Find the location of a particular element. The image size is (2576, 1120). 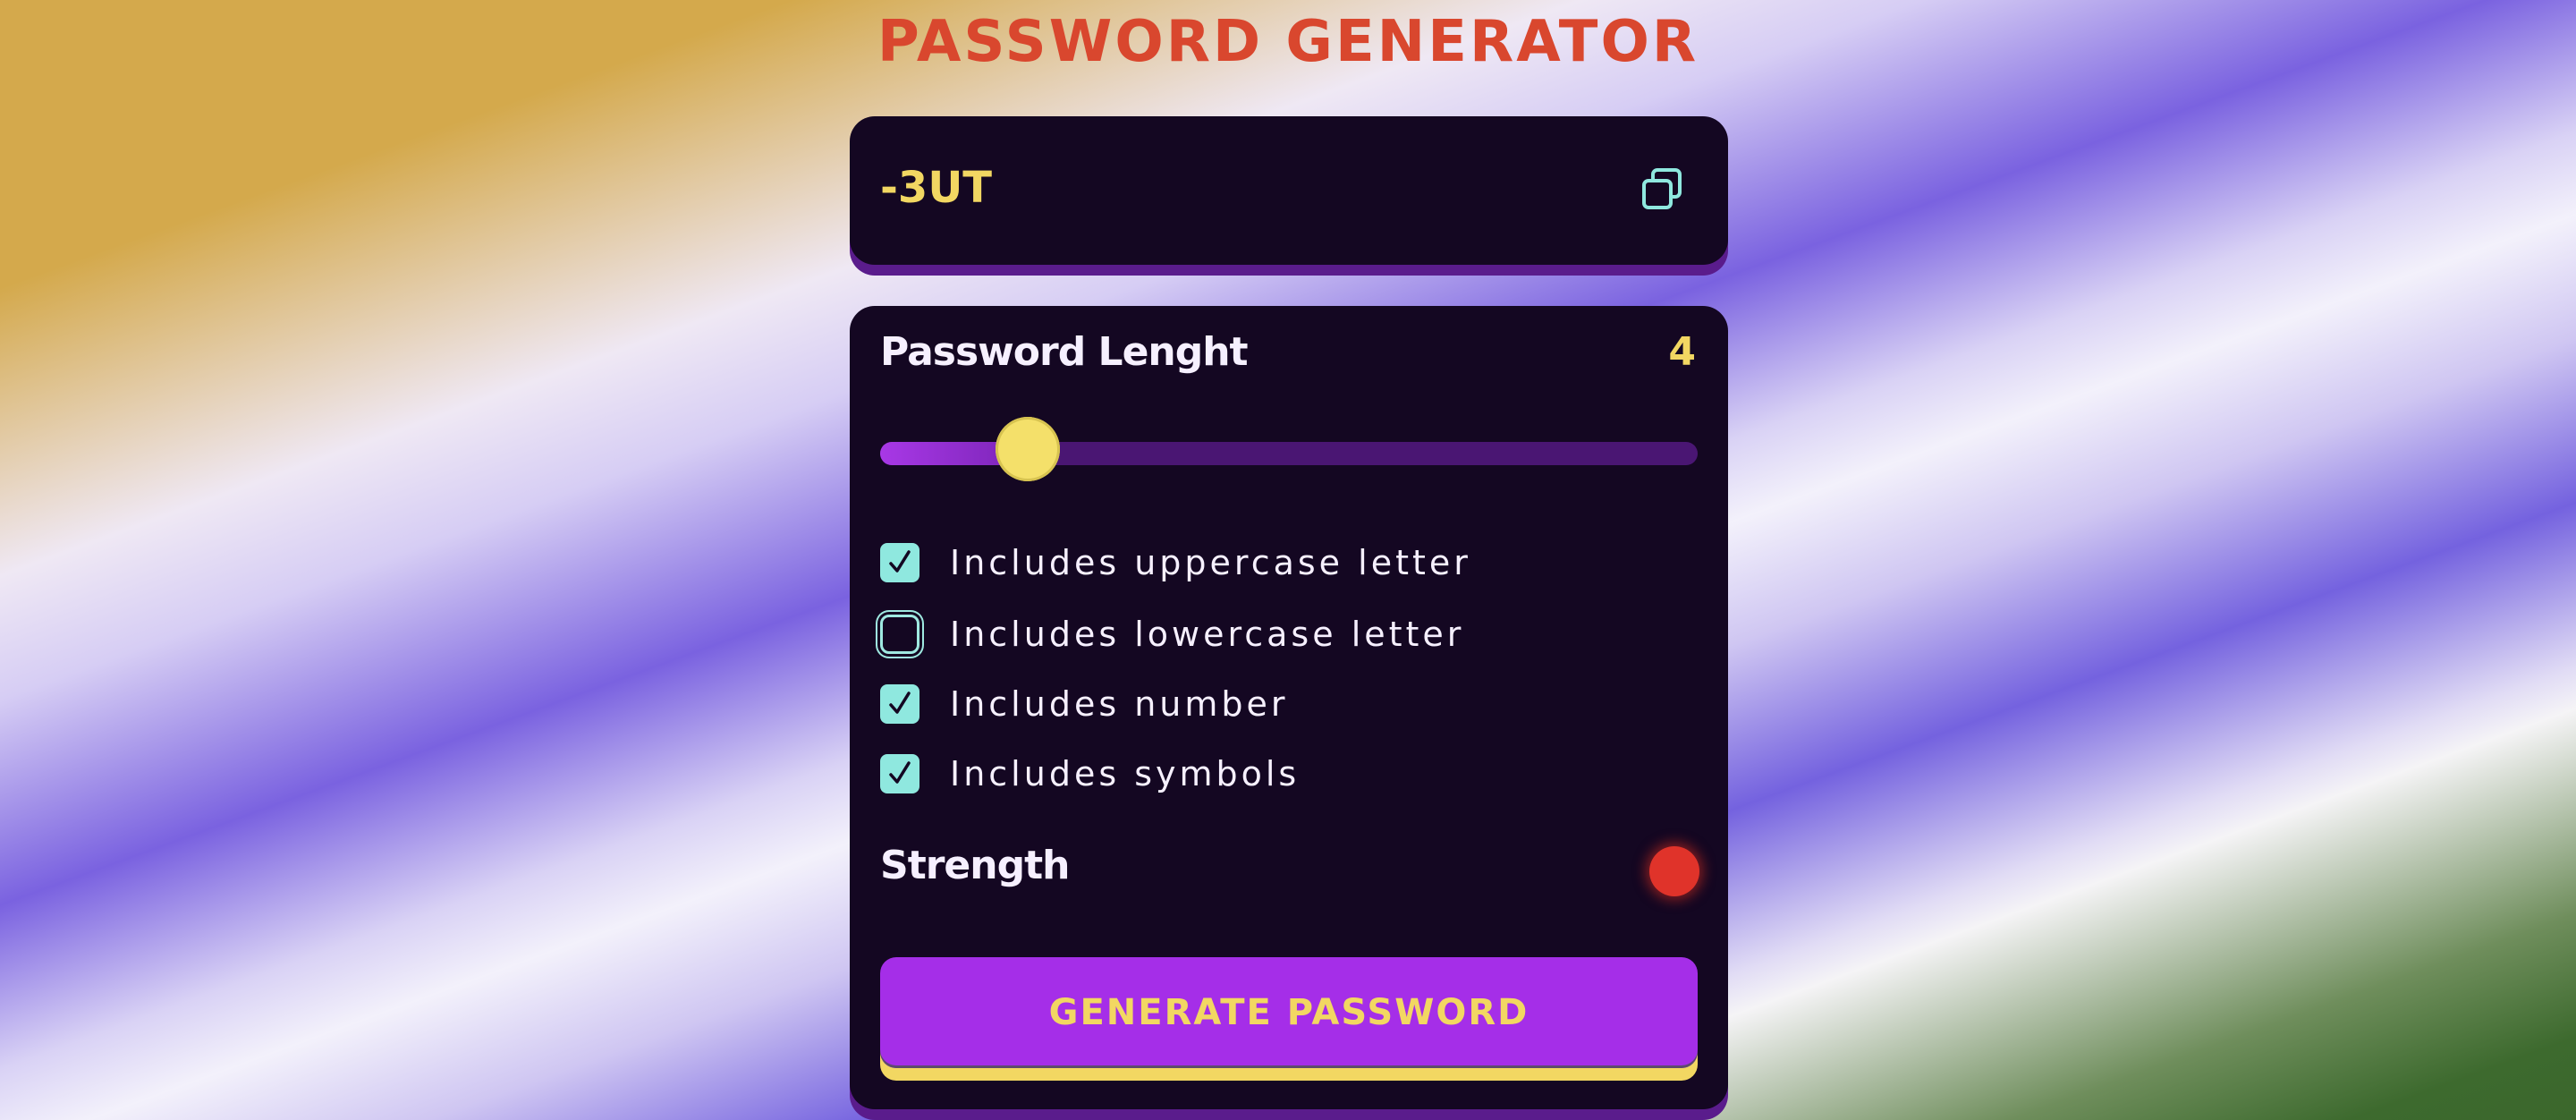

option-label: Includes lowercase letter is located at coordinates (1207, 634).